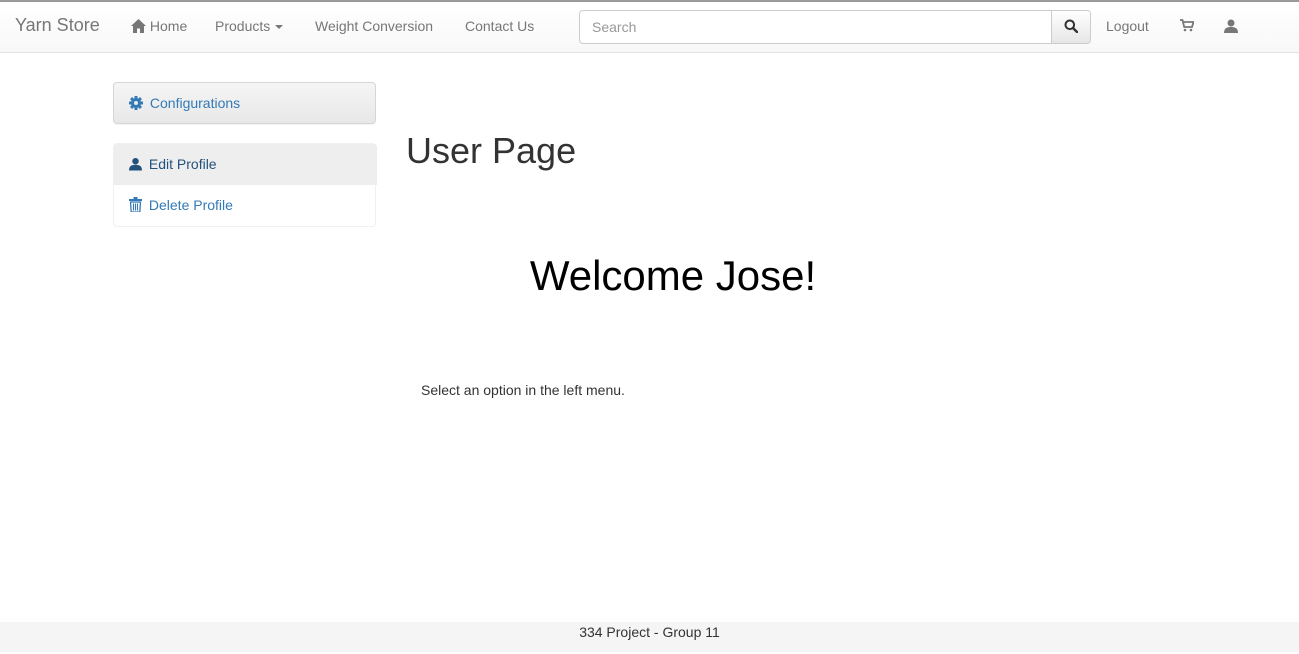 The image size is (1299, 654). I want to click on gear-icon, so click(139, 103).